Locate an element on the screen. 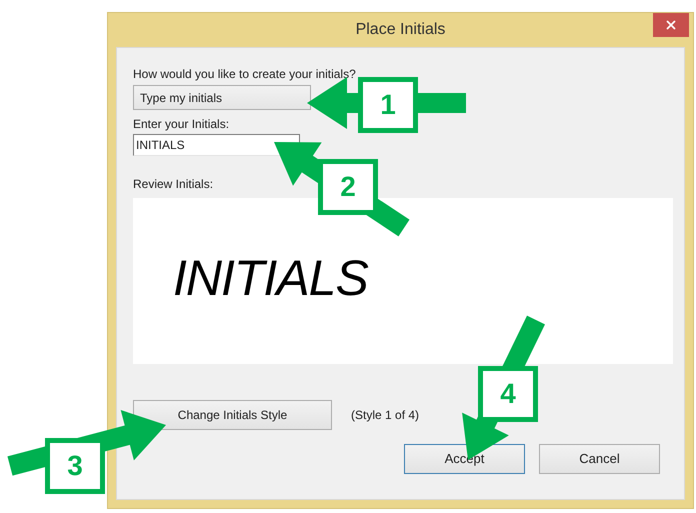  initials-preview: INITIALS is located at coordinates (270, 278).